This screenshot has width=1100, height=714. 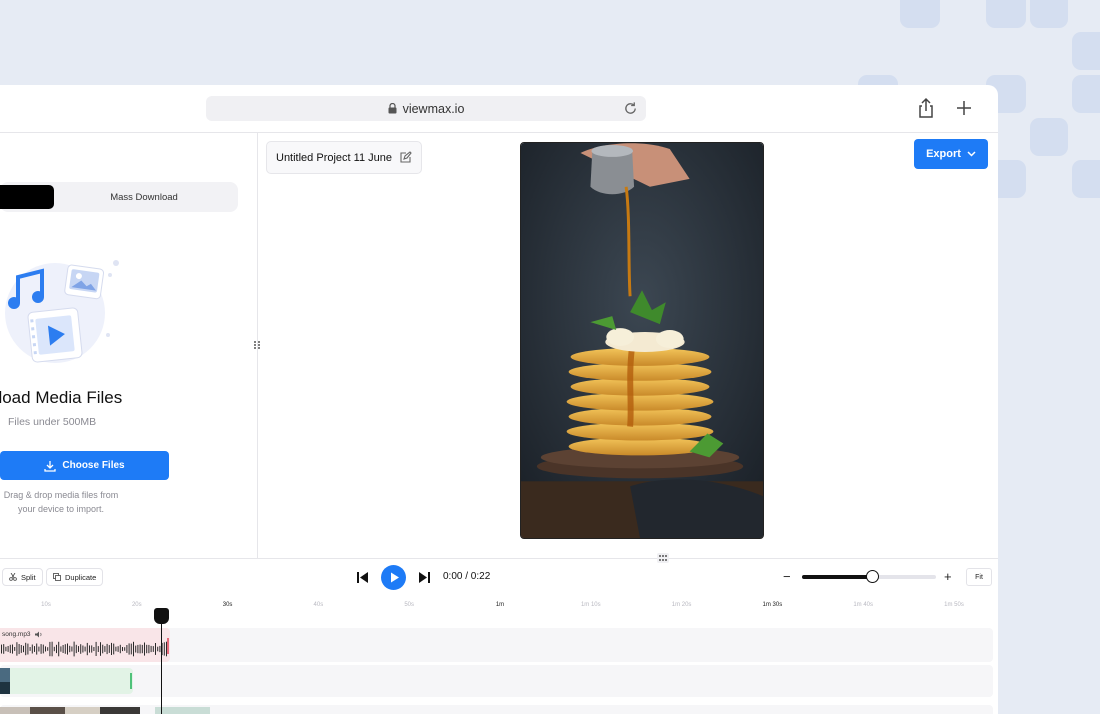 What do you see at coordinates (227, 605) in the screenshot?
I see `ruler-tick: 30s` at bounding box center [227, 605].